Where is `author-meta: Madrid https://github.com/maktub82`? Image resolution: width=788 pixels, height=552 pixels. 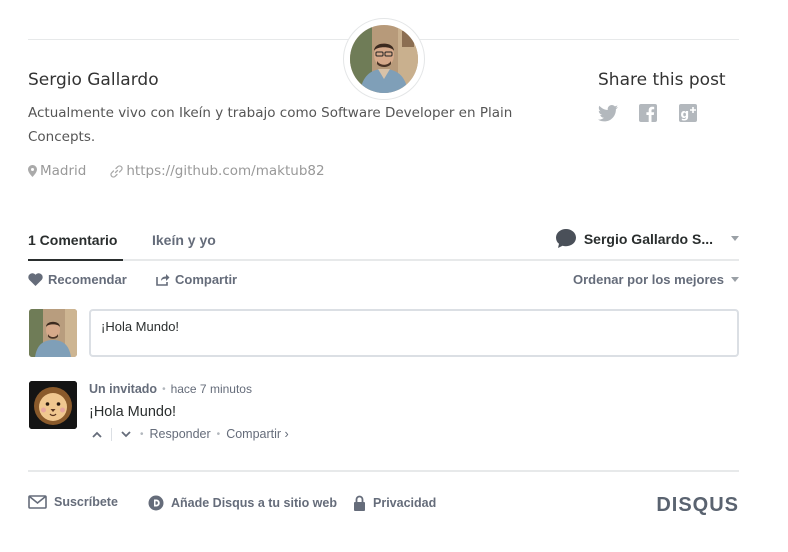 author-meta: Madrid https://github.com/maktub82 is located at coordinates (188, 171).